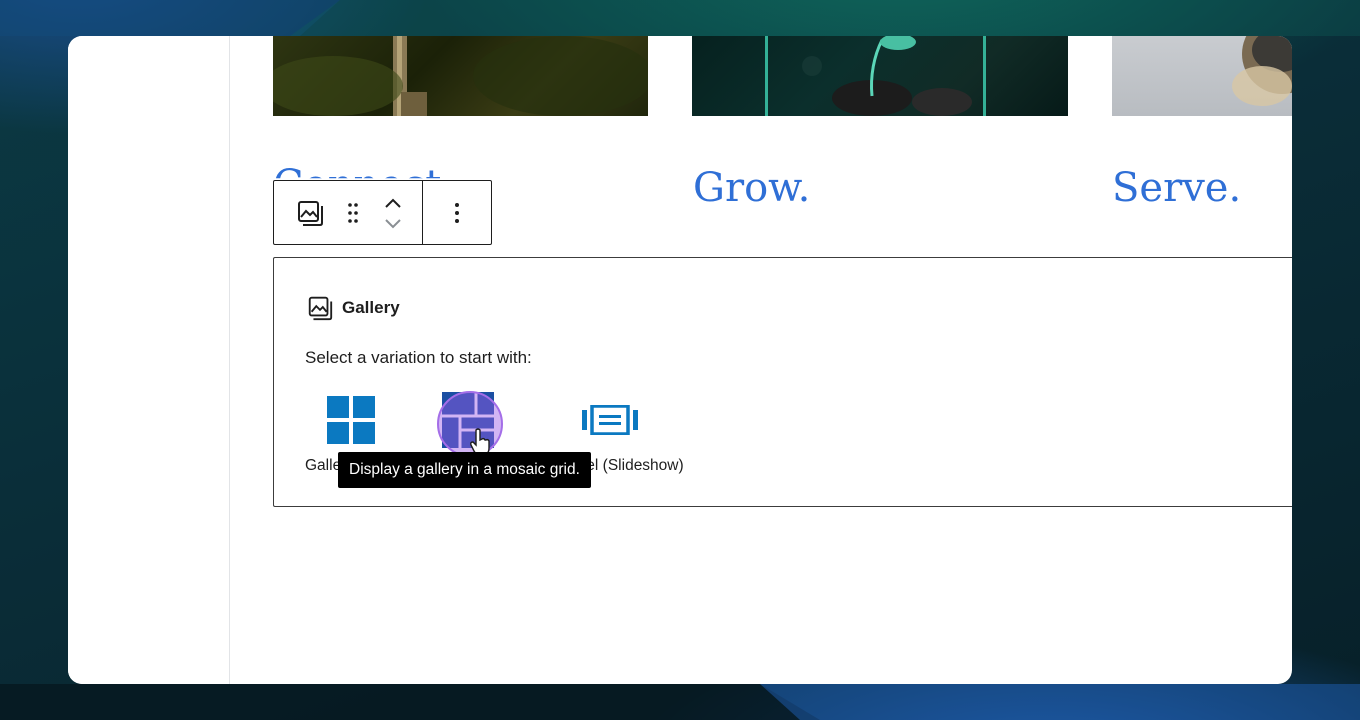  Describe the element at coordinates (464, 470) in the screenshot. I see `tooltip: Display a gallery in a mosaic grid.` at that location.